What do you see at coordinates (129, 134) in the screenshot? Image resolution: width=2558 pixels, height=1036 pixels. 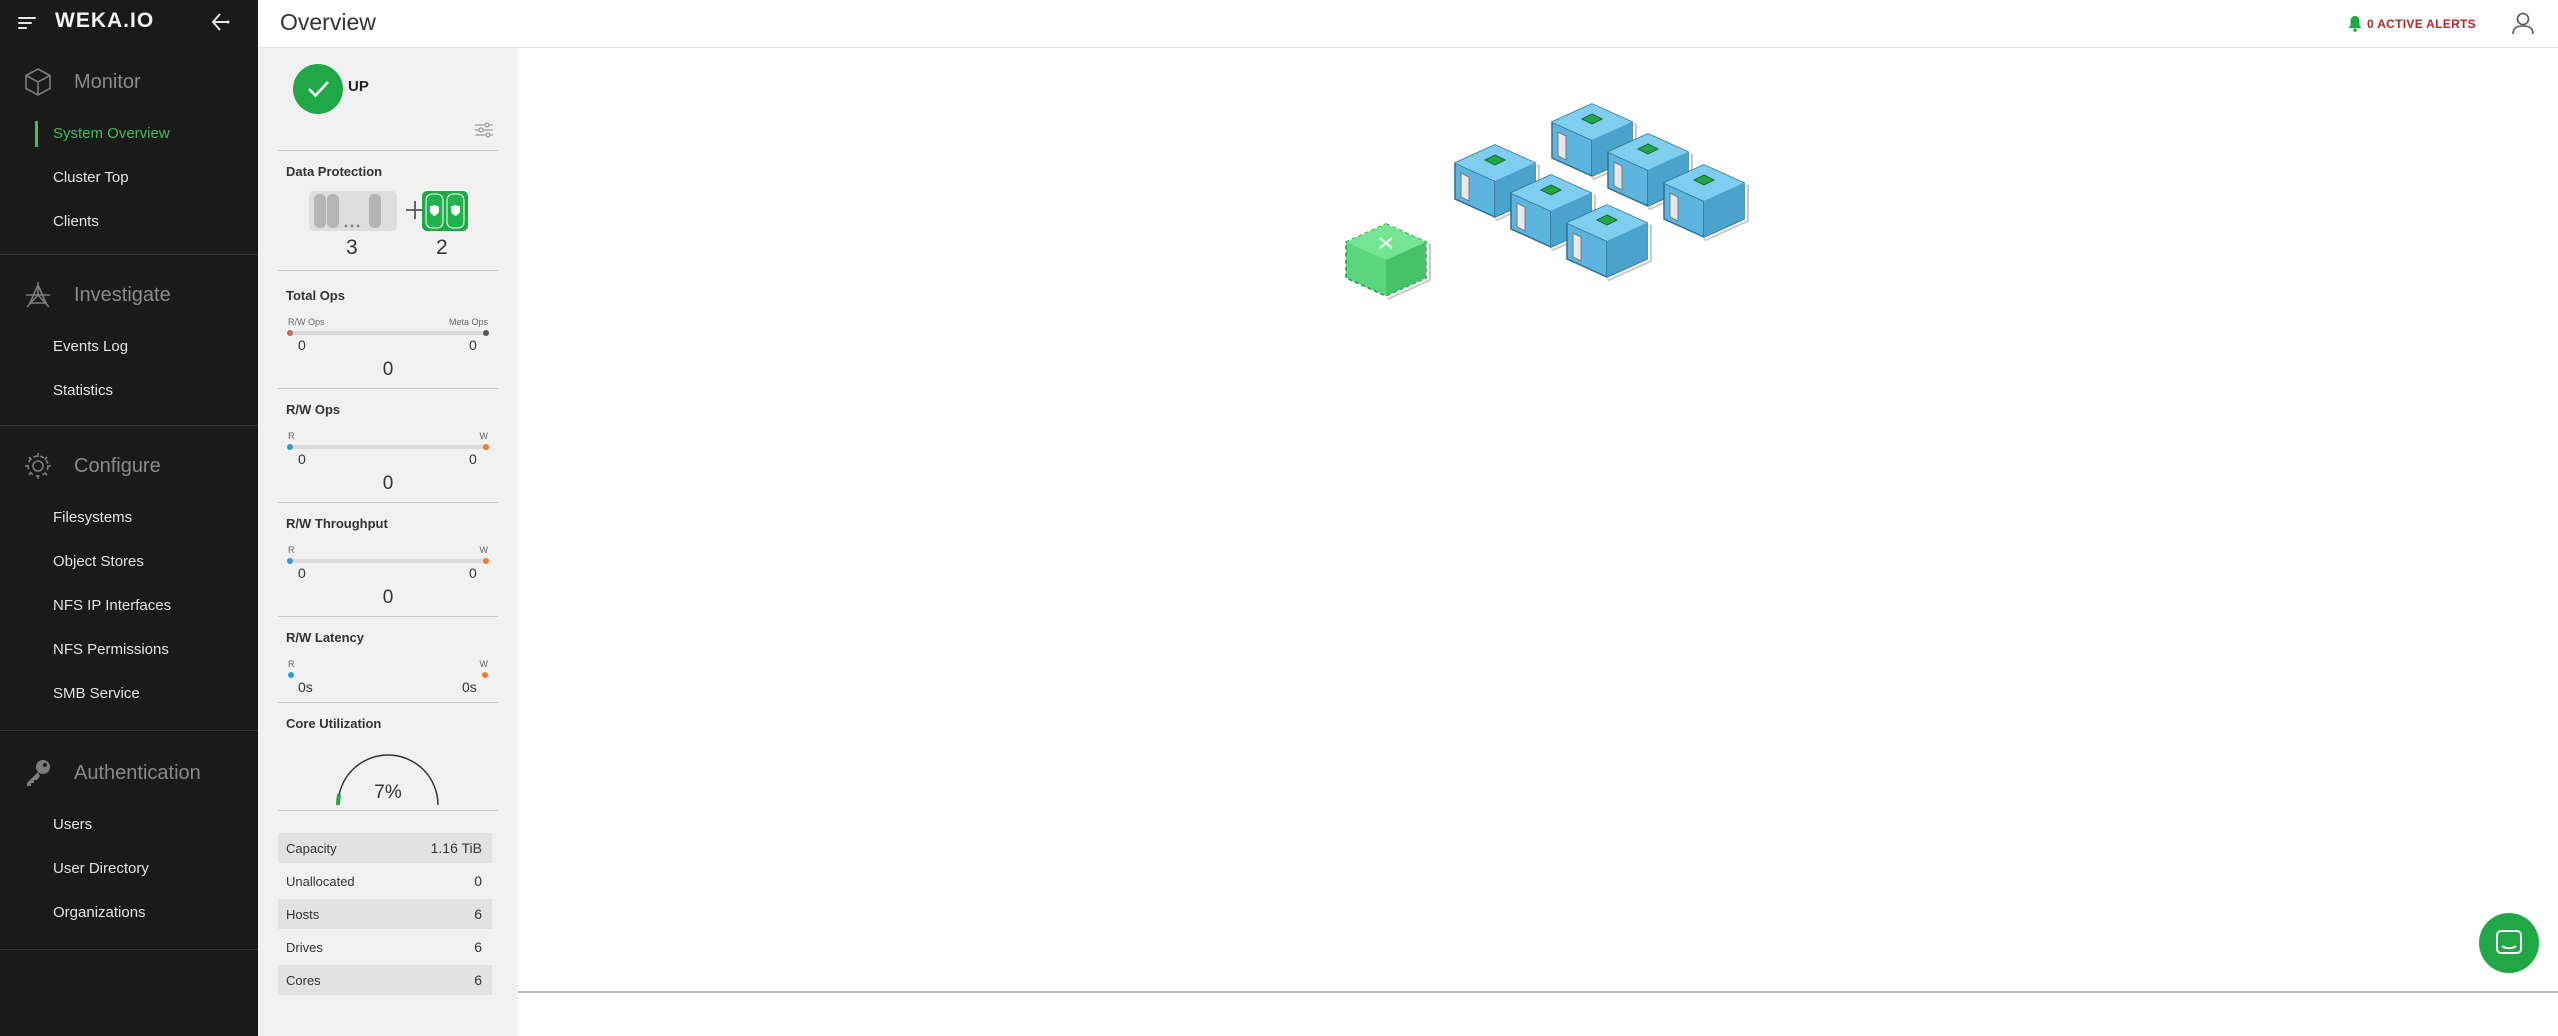 I see `sidebar-item-system-overview: System Overview` at bounding box center [129, 134].